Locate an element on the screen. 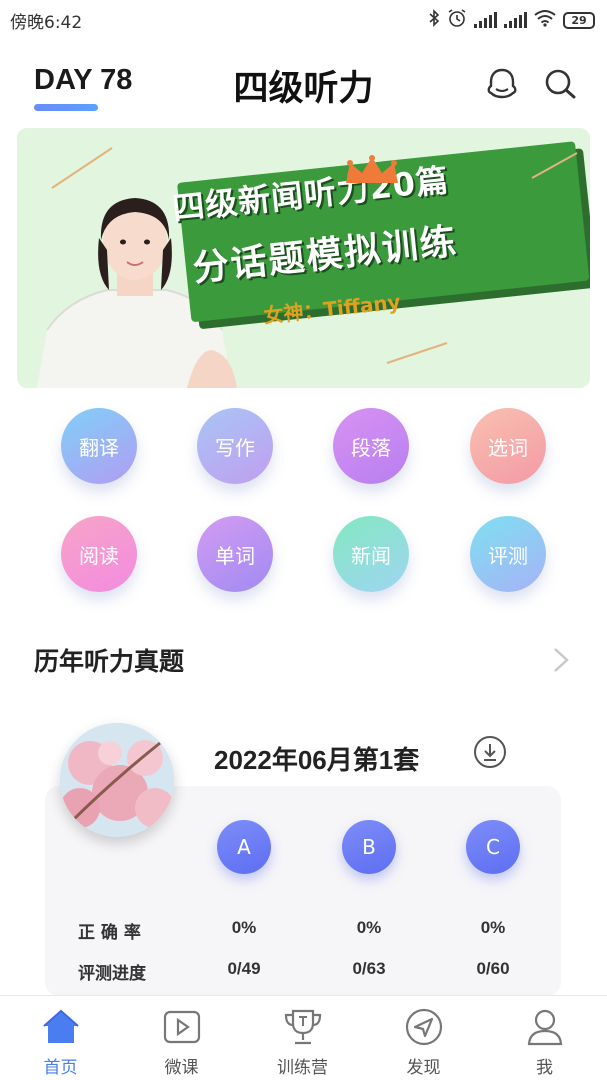  progress-a: 0/49 is located at coordinates (244, 968).